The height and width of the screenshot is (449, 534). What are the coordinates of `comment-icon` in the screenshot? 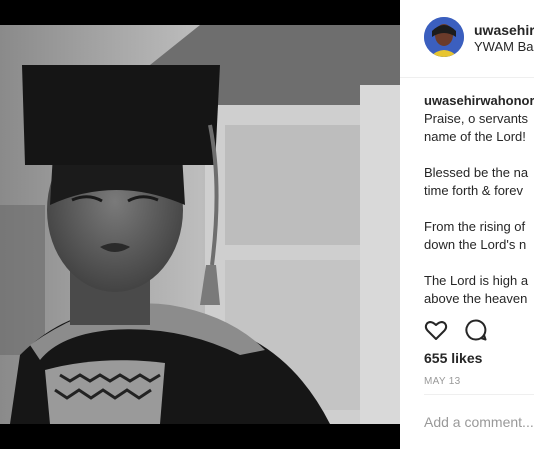 It's located at (476, 330).